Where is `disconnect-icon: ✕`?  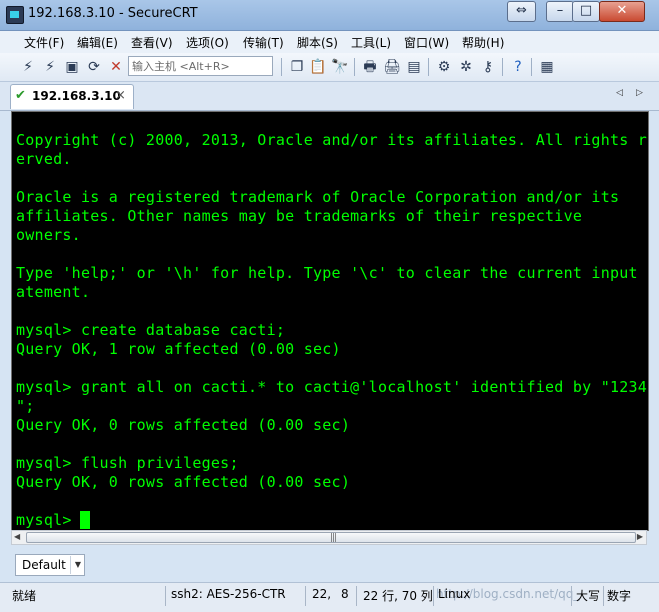 disconnect-icon: ✕ is located at coordinates (116, 67).